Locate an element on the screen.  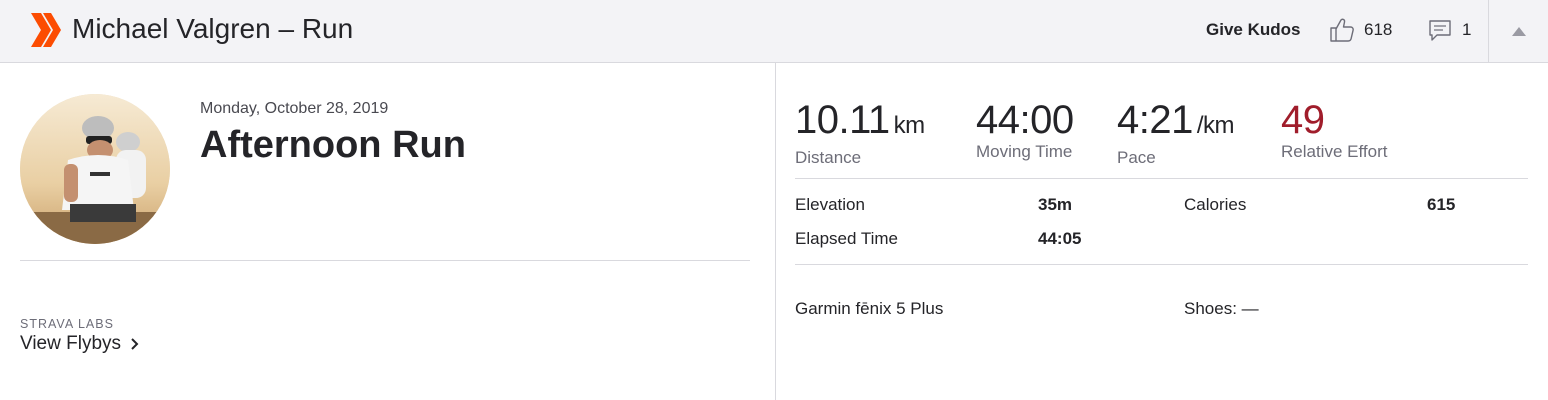
left-divider is located at coordinates (385, 260).